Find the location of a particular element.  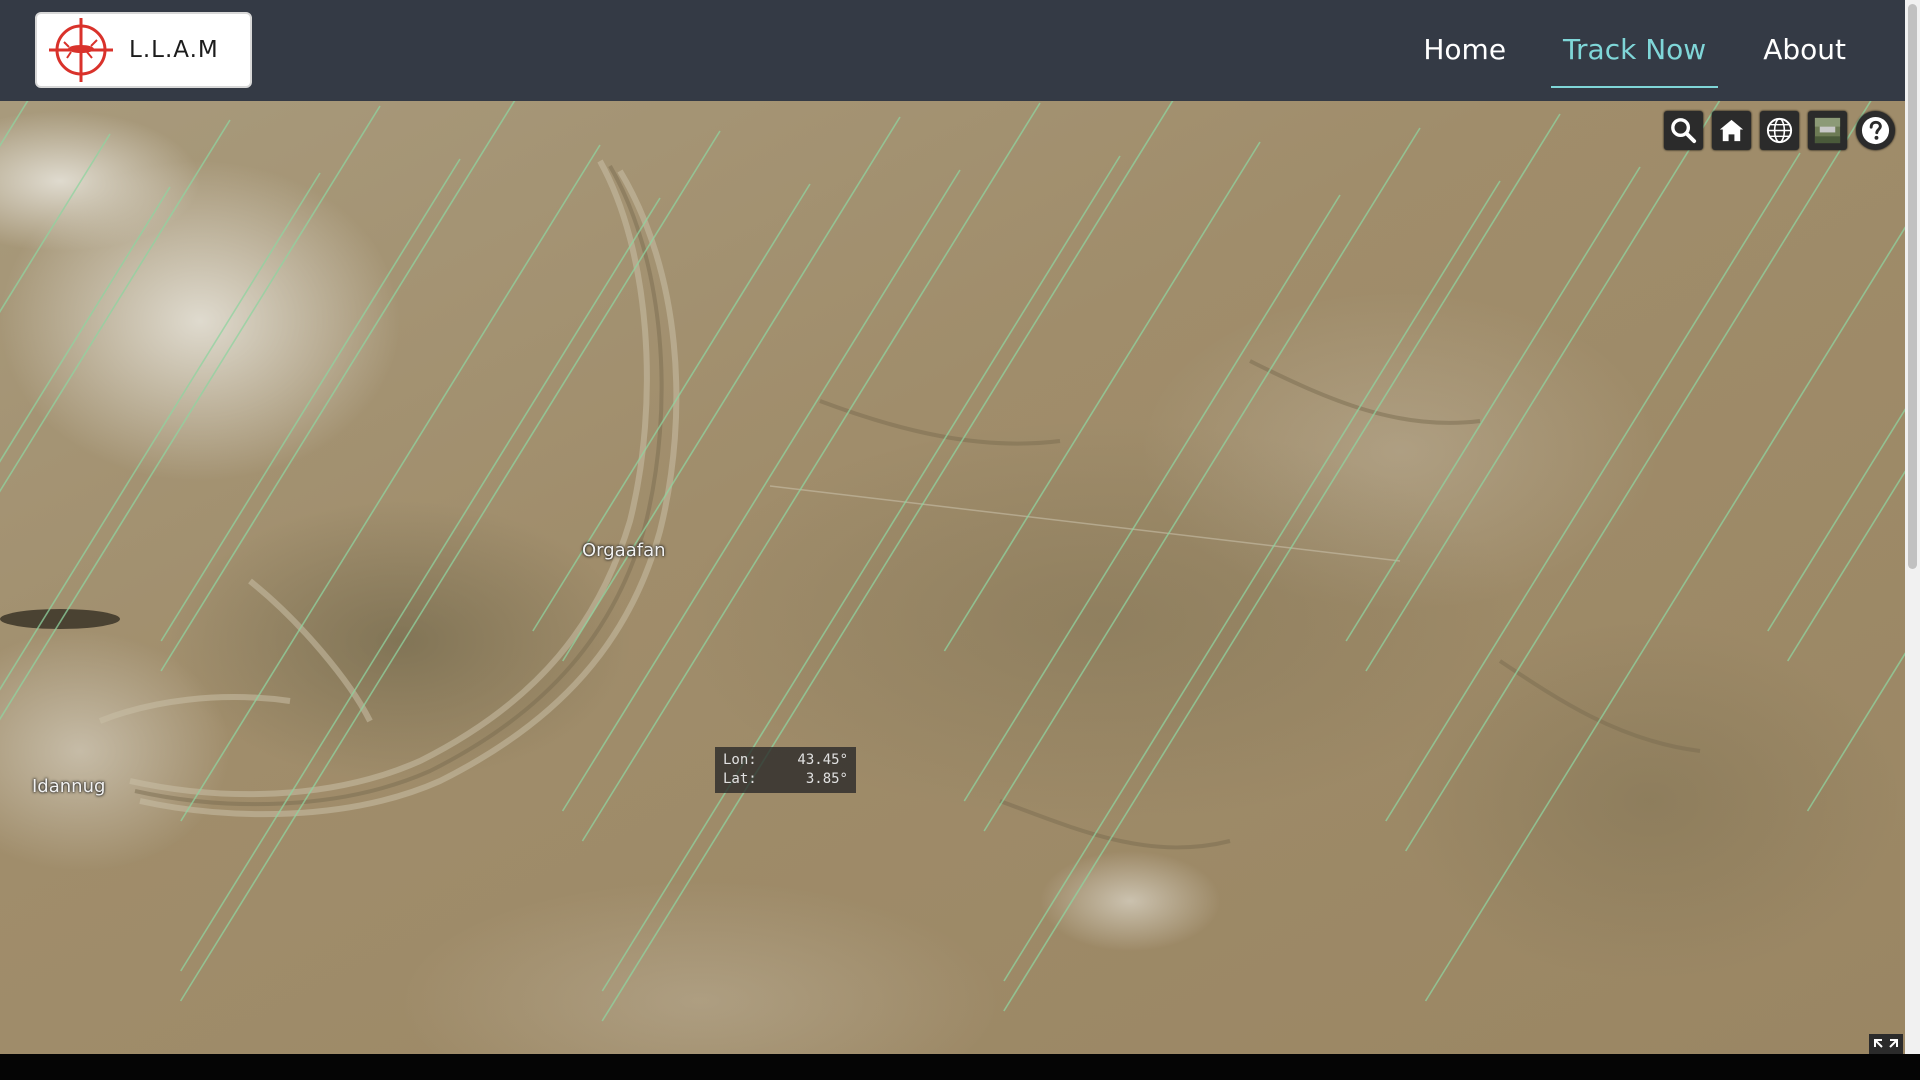

help-icon is located at coordinates (1875, 130).